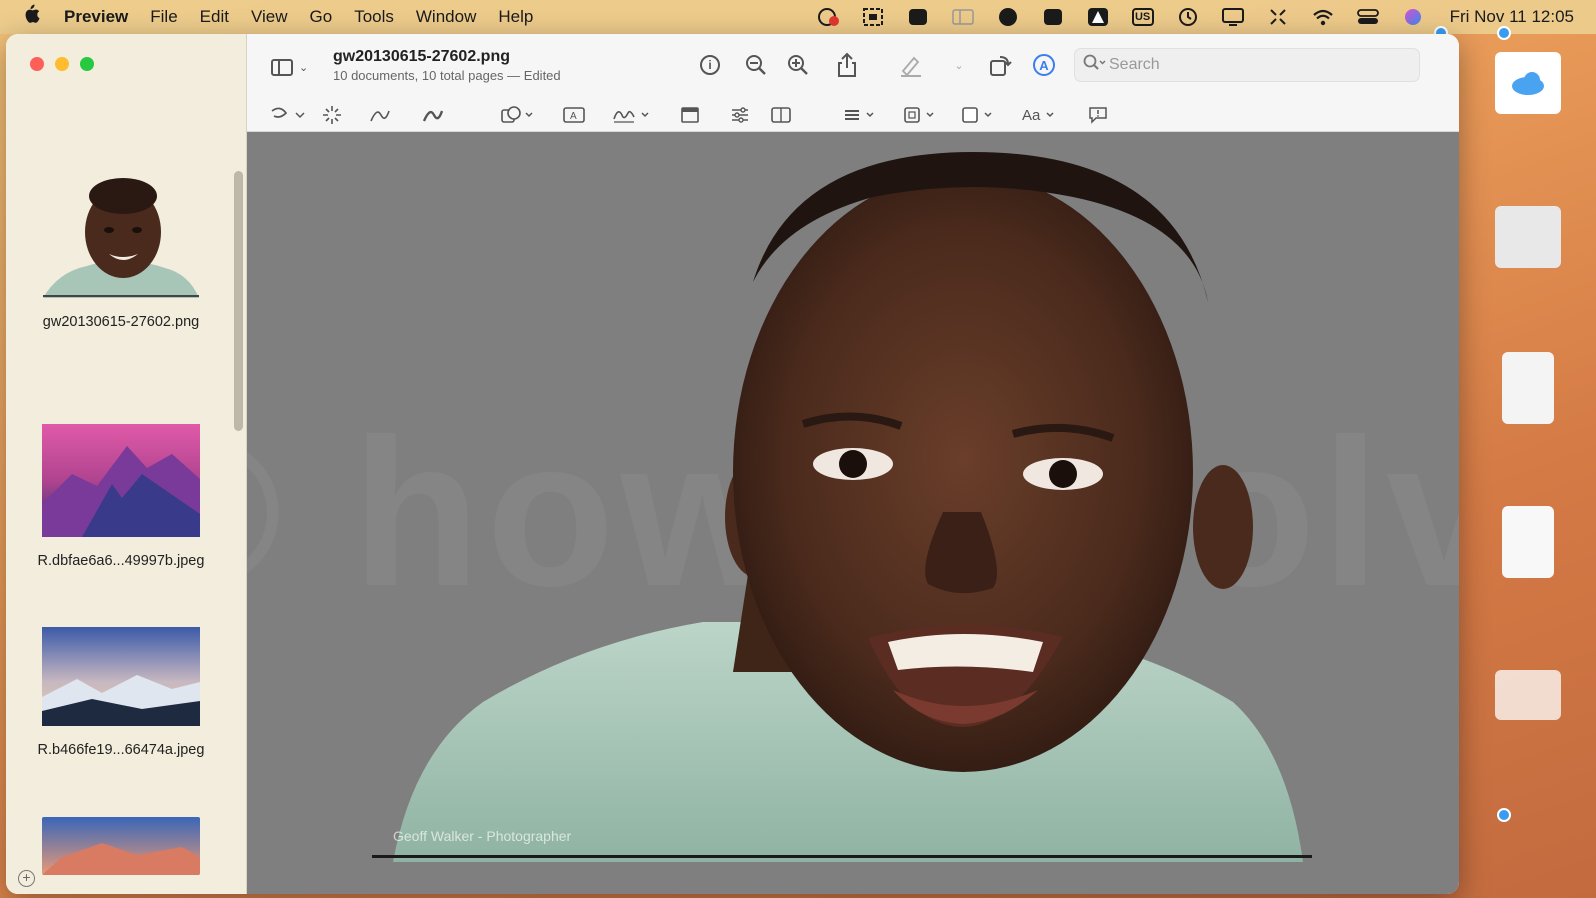  I want to click on thumbnail-label: R.dbfae6a6...49997b.jpeg, so click(121, 561).